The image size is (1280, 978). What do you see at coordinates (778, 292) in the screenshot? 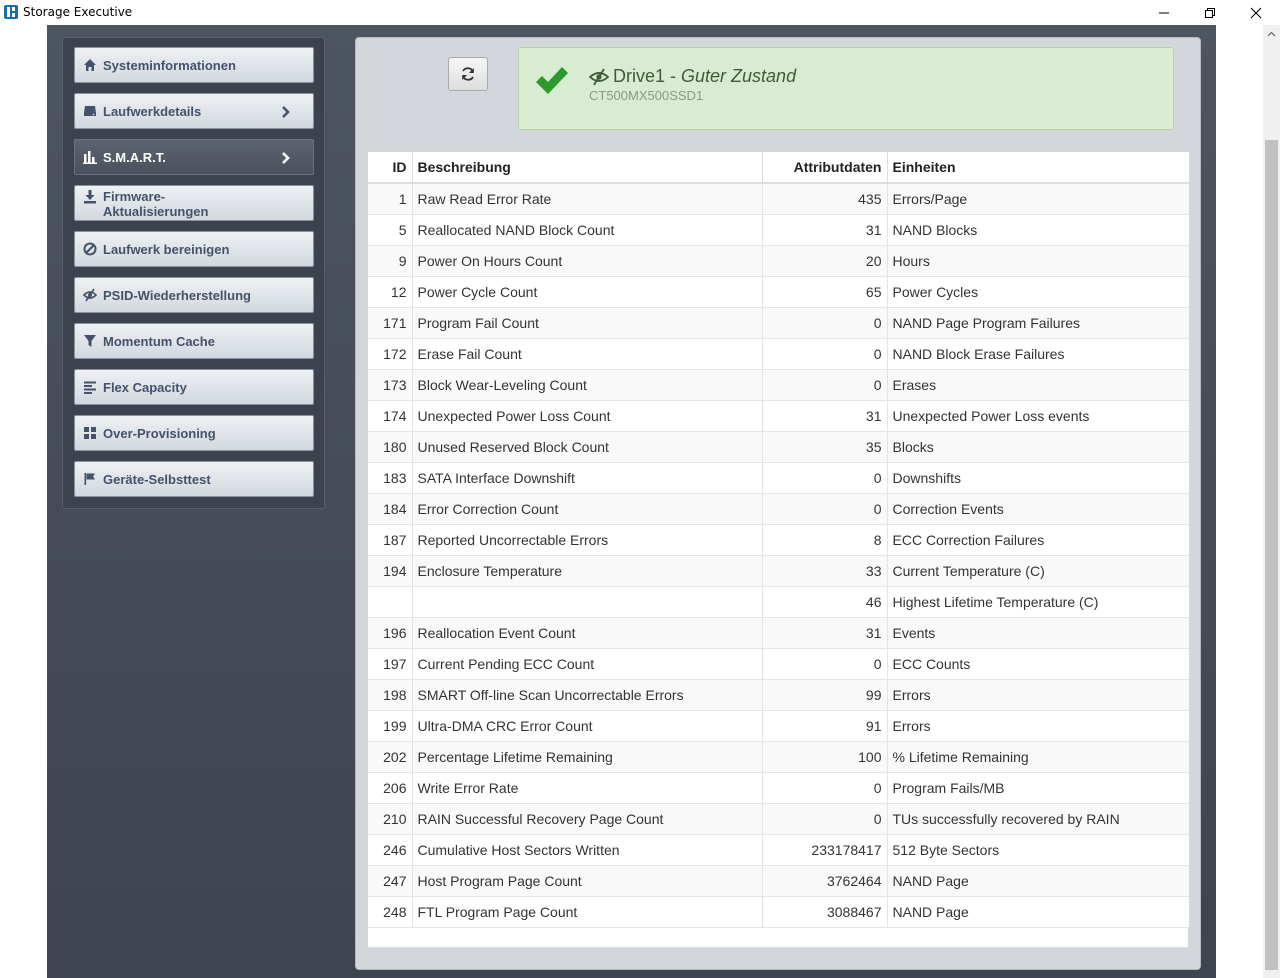
I see `table-row: 12 Power Cycle Count 65 Power Cycles` at bounding box center [778, 292].